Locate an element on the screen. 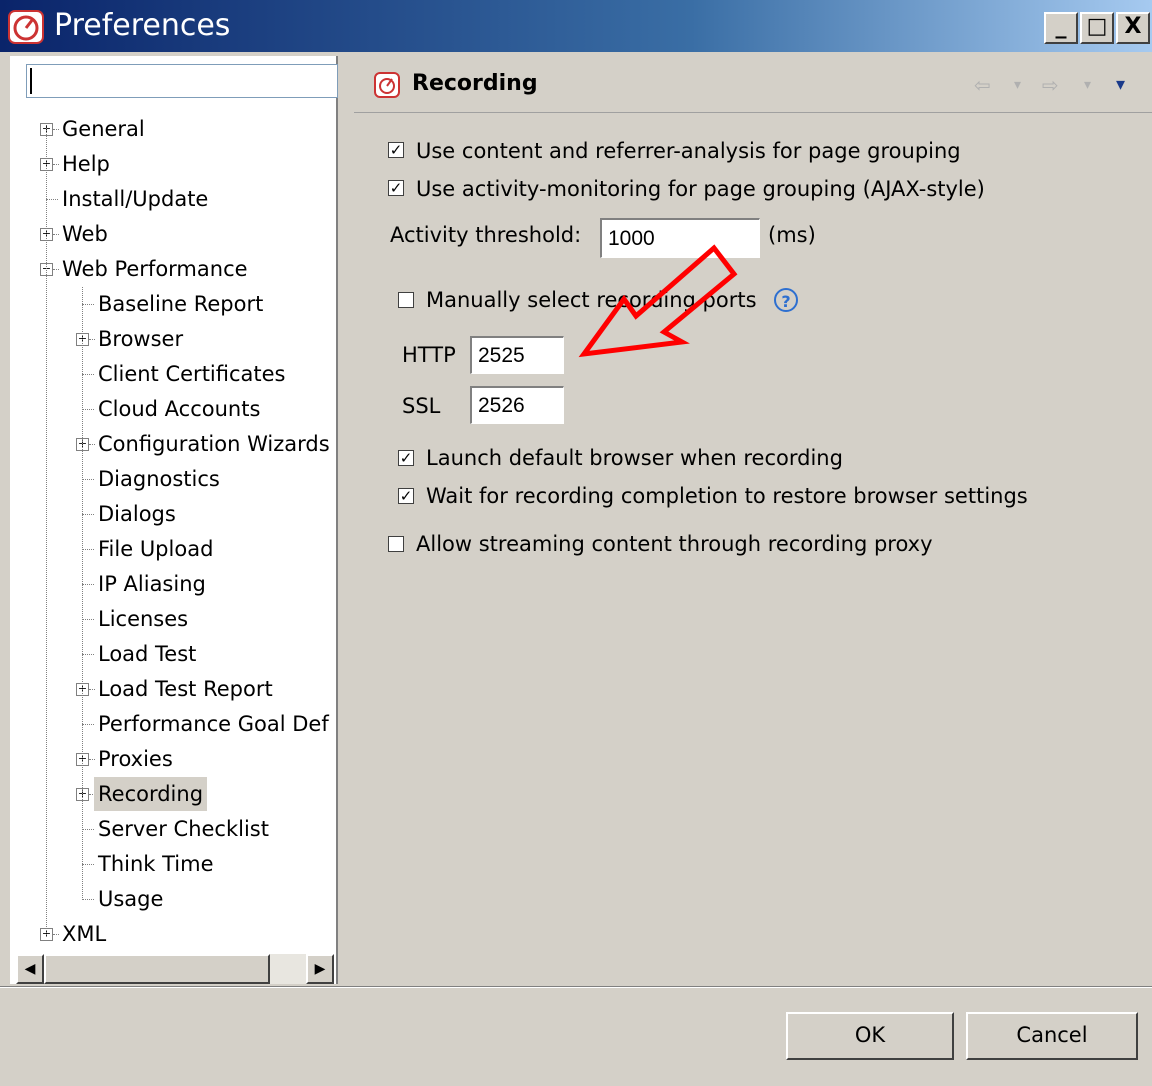  tree-item-label: Web Performance is located at coordinates (155, 269).